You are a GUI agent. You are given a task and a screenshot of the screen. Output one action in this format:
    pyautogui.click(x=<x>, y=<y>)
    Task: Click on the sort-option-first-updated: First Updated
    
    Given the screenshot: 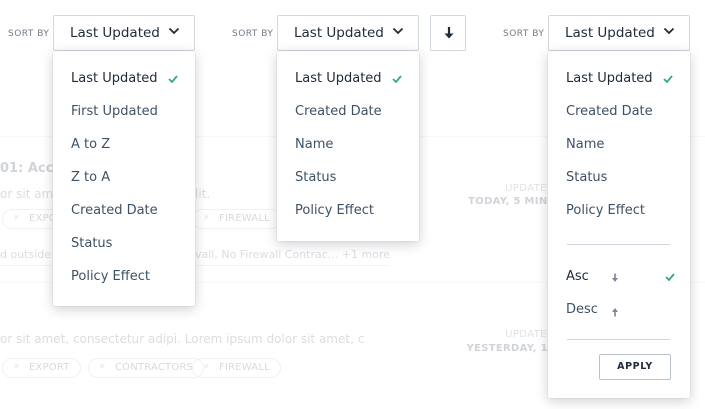 What is the action you would take?
    pyautogui.click(x=124, y=112)
    